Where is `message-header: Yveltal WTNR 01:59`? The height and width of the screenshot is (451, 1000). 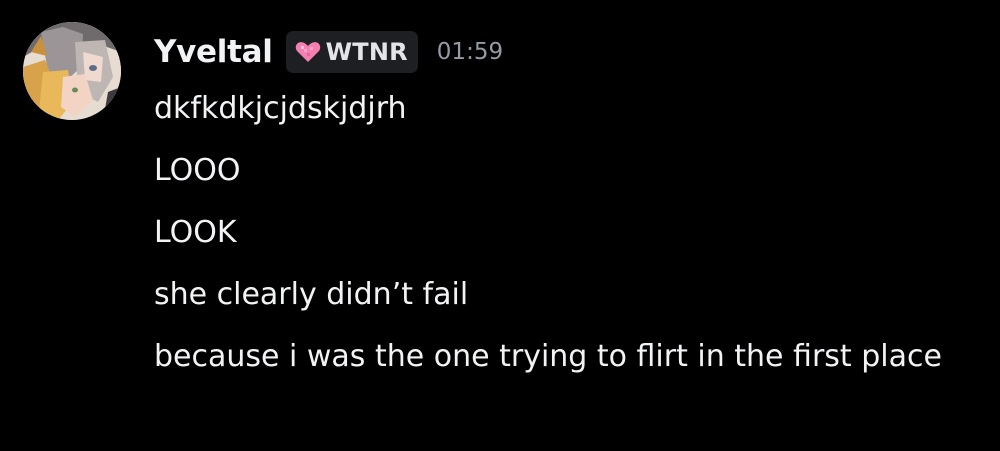
message-header: Yveltal WTNR 01:59 is located at coordinates (328, 52).